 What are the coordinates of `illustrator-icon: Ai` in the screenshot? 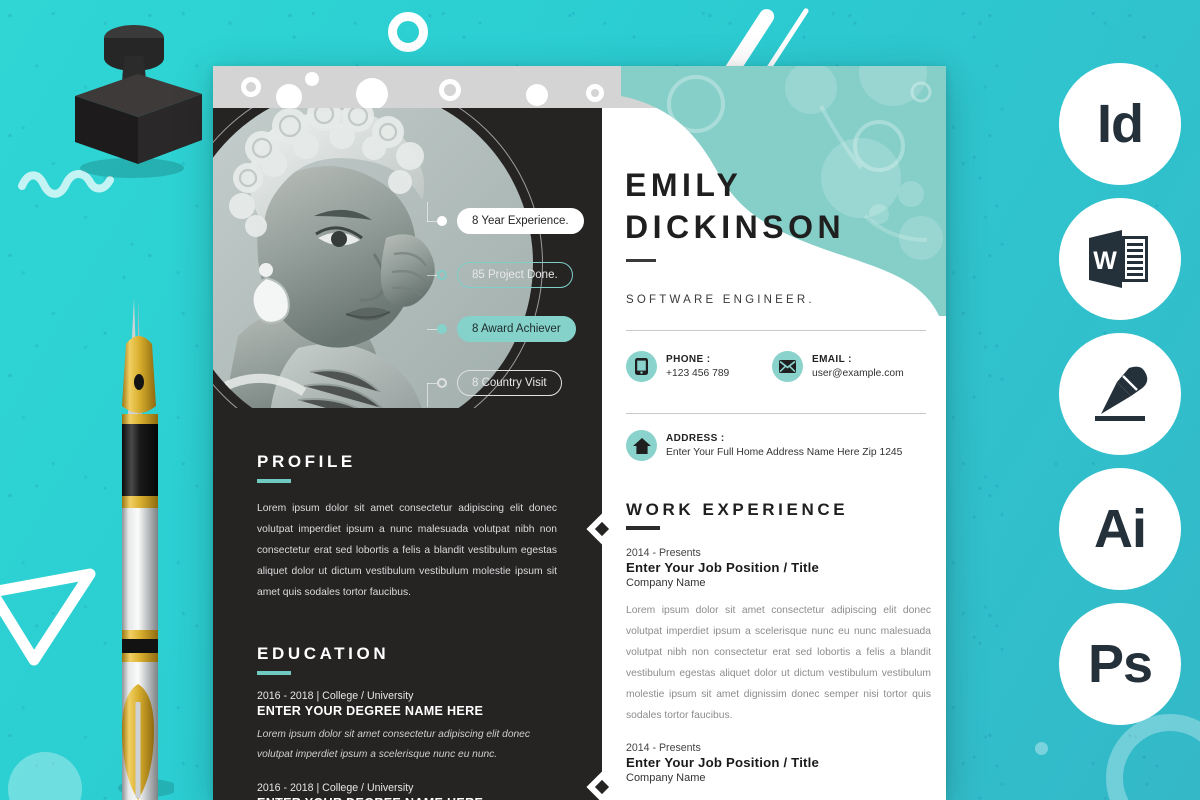 It's located at (1120, 529).